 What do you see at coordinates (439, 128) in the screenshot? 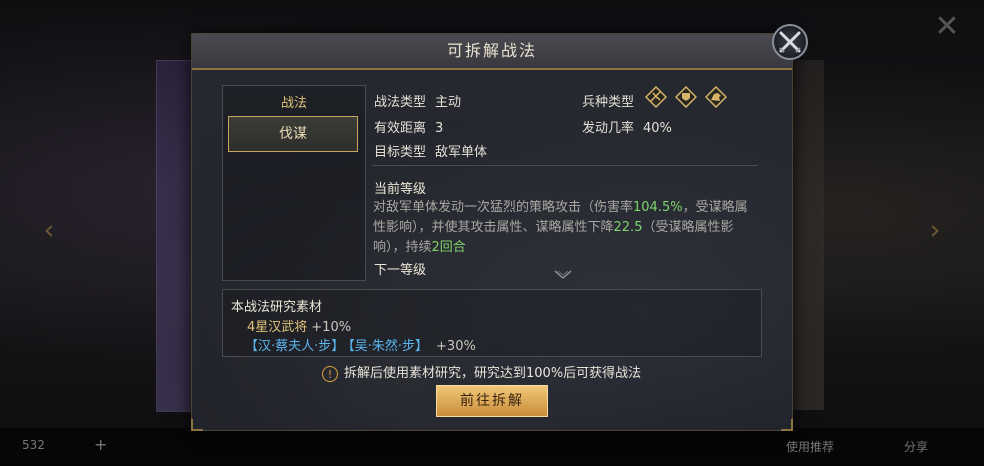
I see `range-value: 3` at bounding box center [439, 128].